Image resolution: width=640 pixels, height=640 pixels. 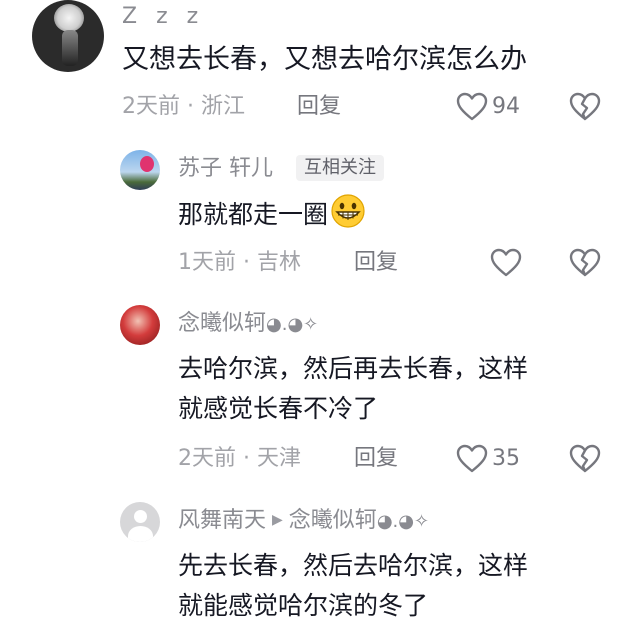 What do you see at coordinates (506, 106) in the screenshot?
I see `like-count: 94` at bounding box center [506, 106].